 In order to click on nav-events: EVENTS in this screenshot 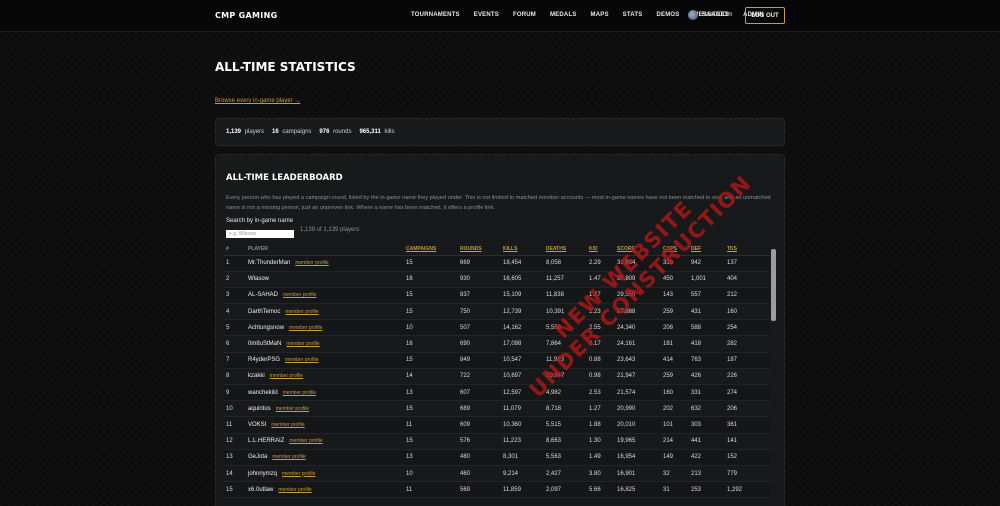, I will do `click(486, 15)`.